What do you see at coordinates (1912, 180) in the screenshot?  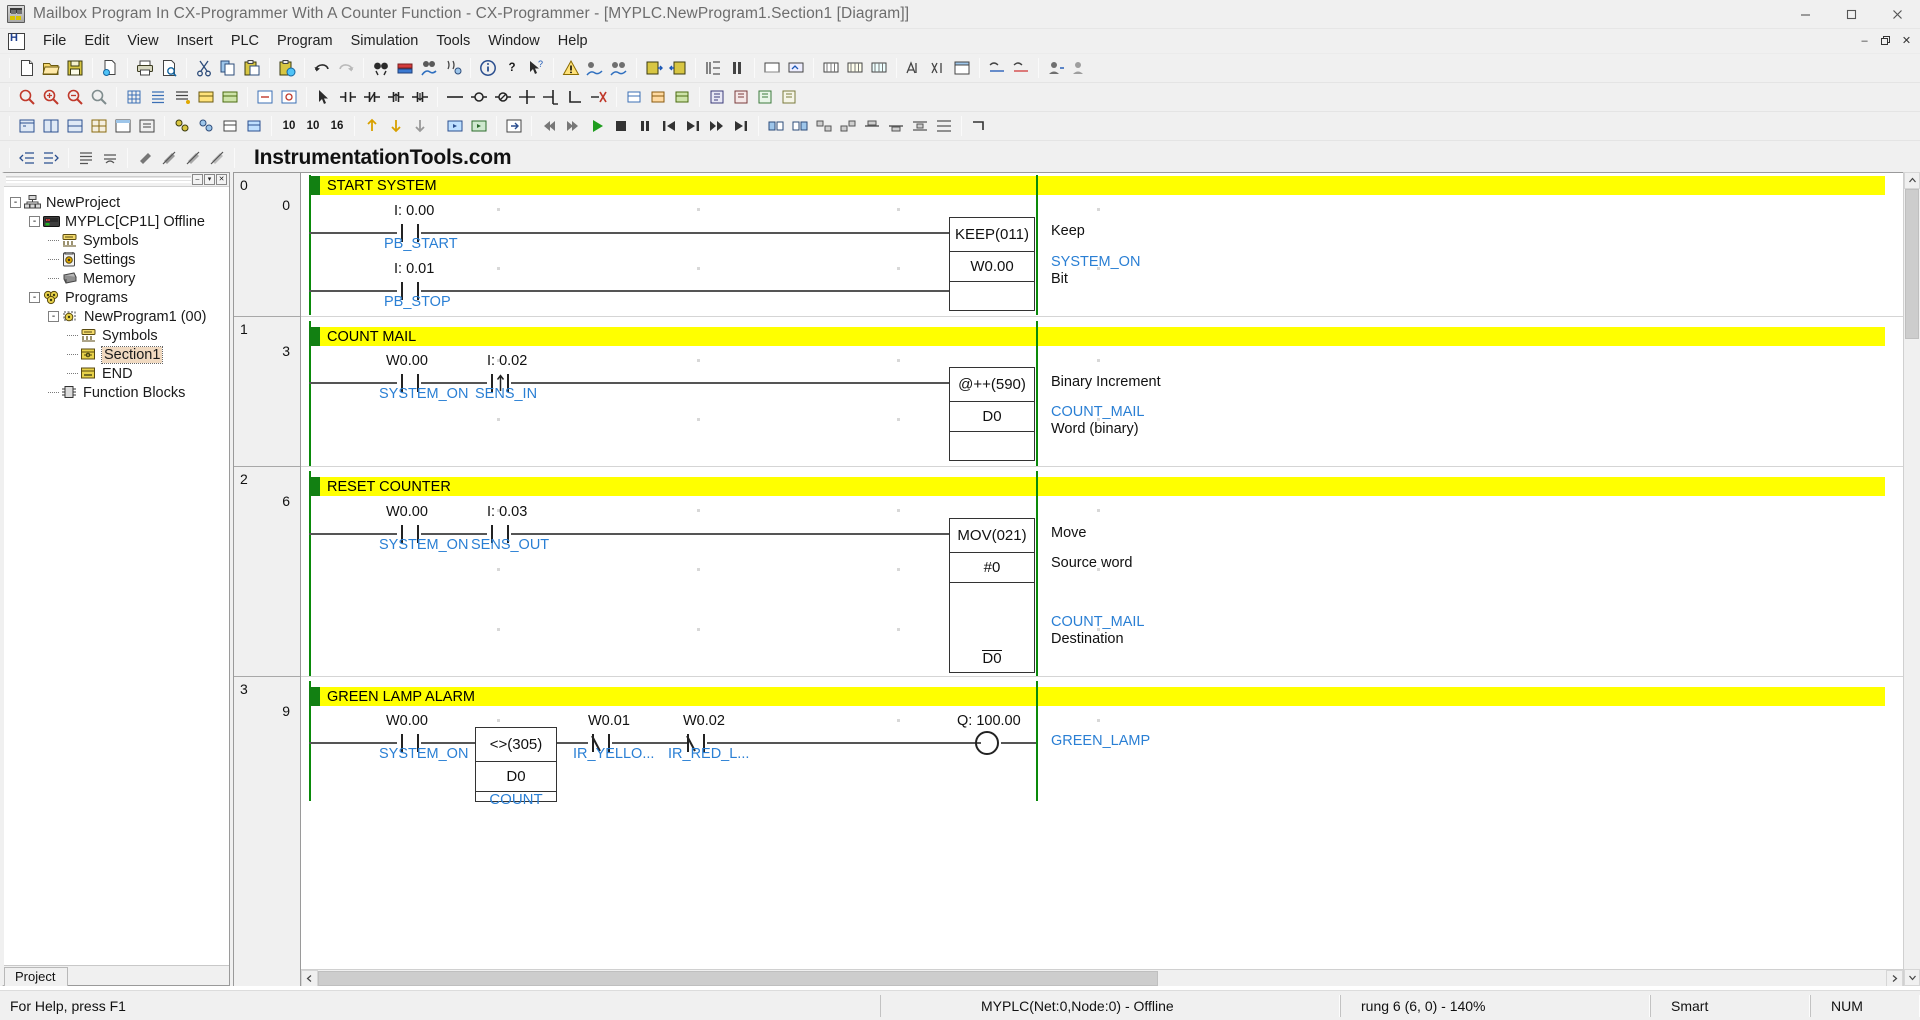 I see `scroll-up-button` at bounding box center [1912, 180].